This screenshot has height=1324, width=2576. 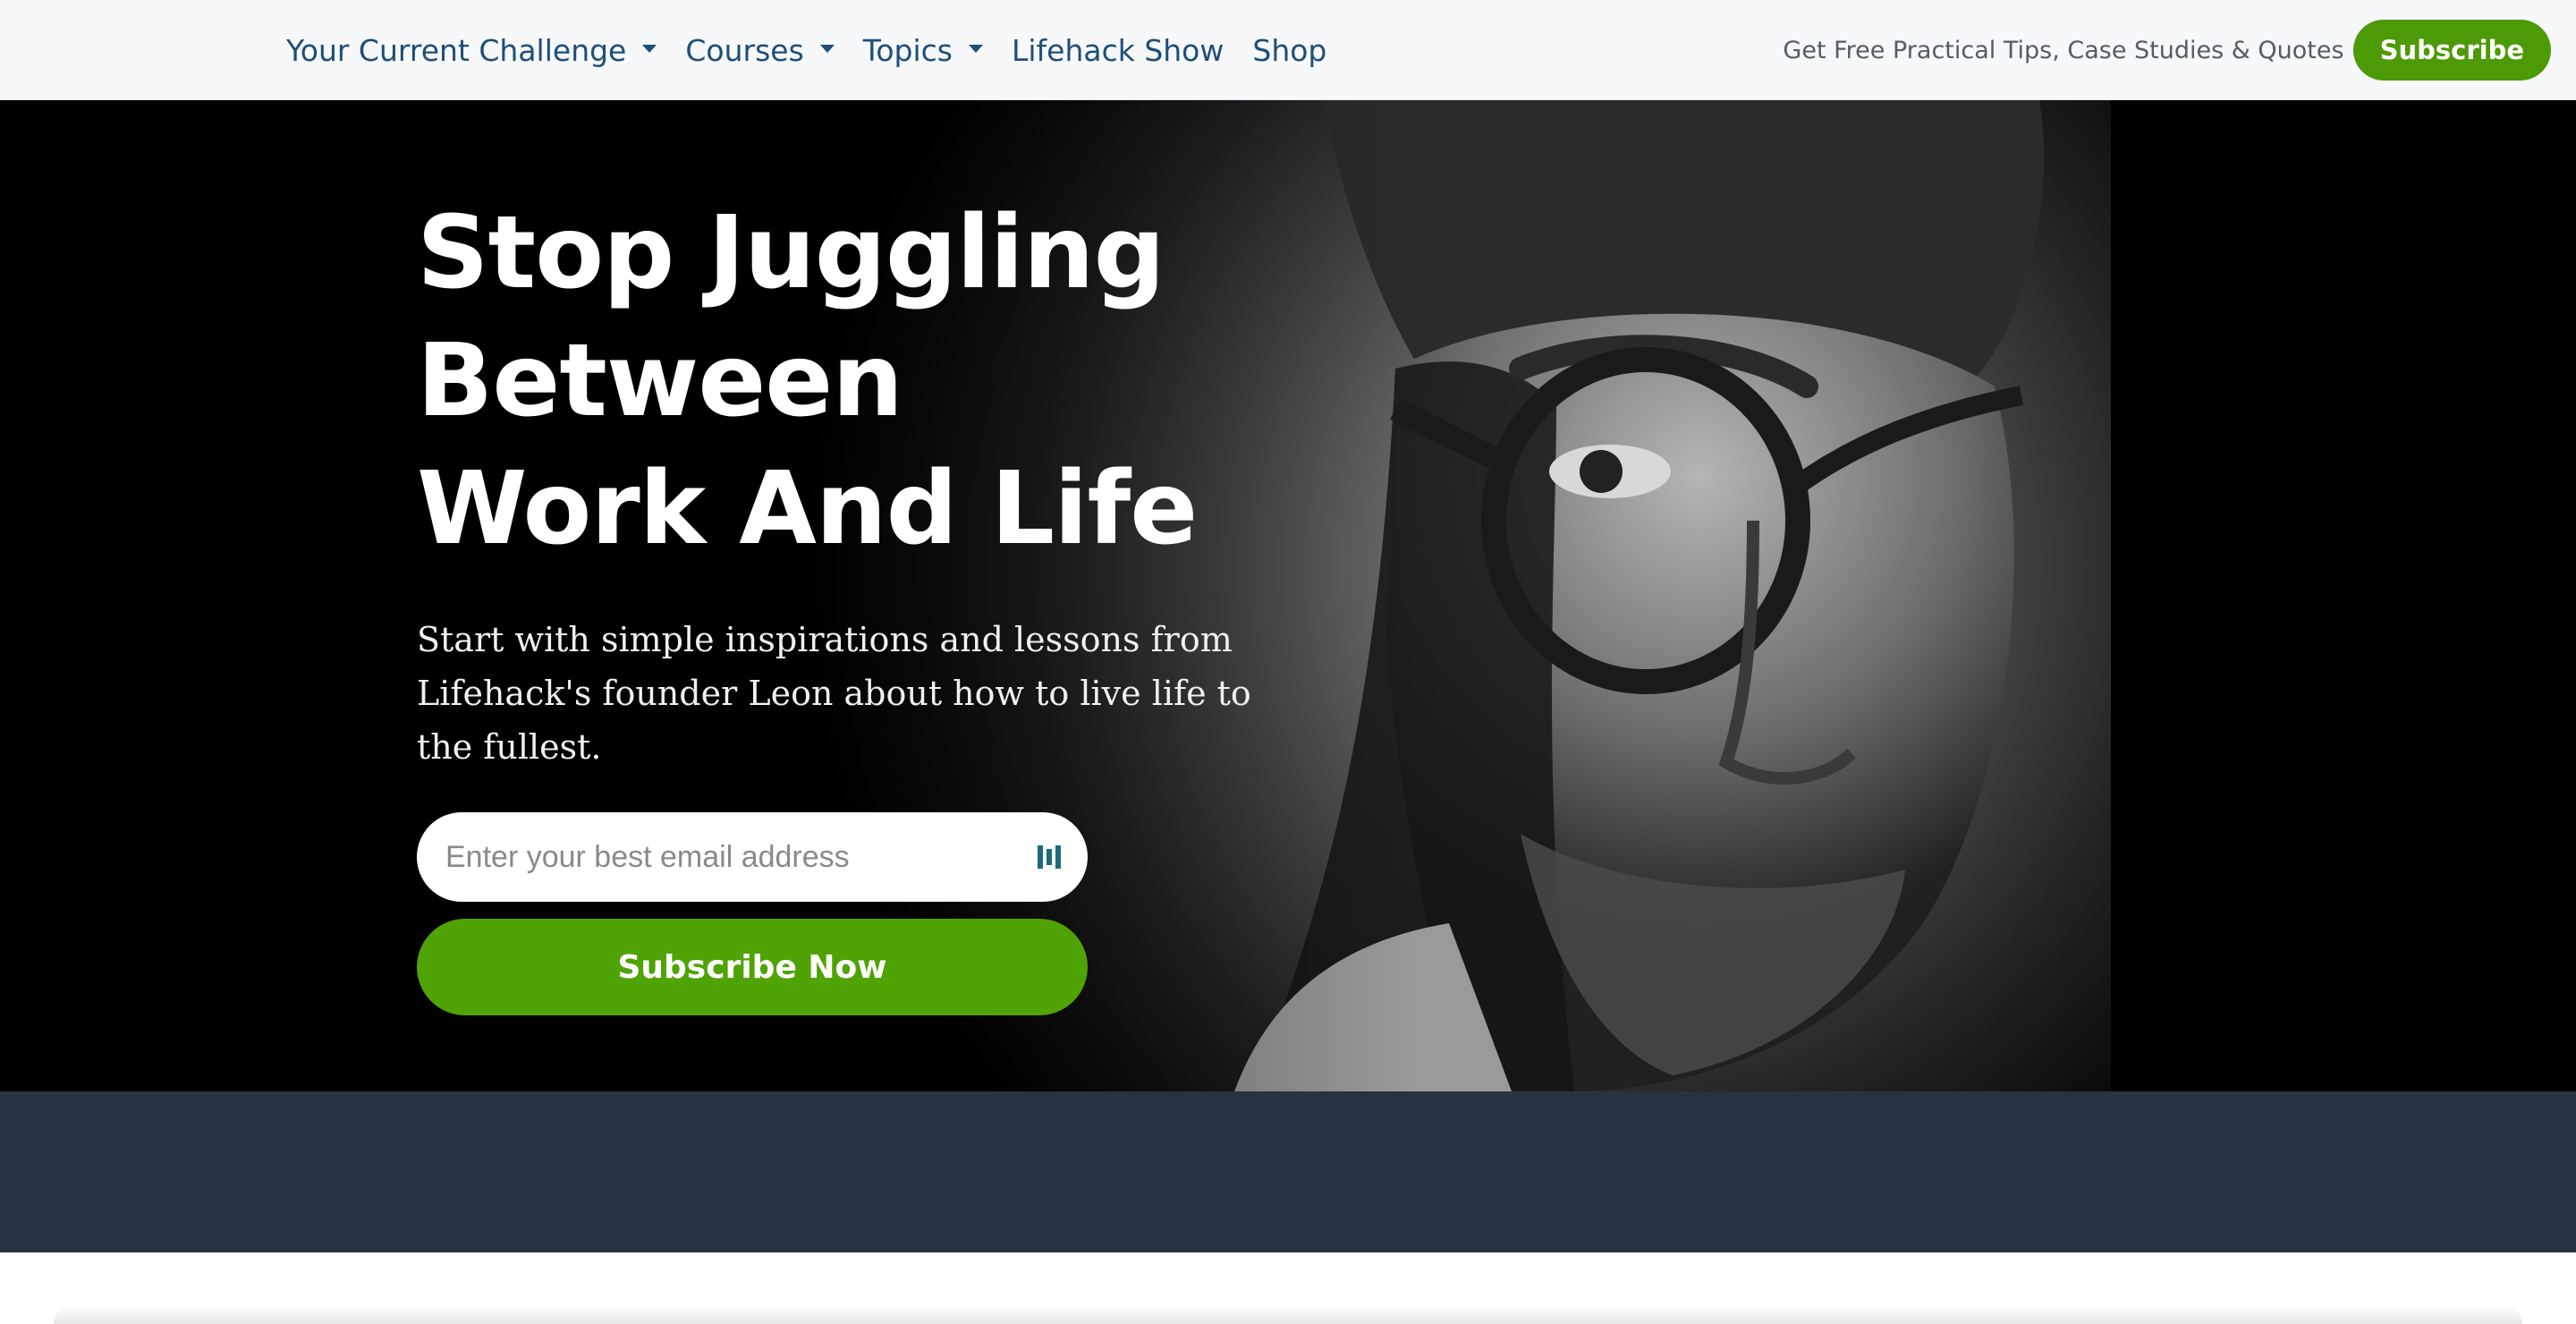 I want to click on nav-item-your-current-challenge: Your Current Challenge, so click(x=471, y=50).